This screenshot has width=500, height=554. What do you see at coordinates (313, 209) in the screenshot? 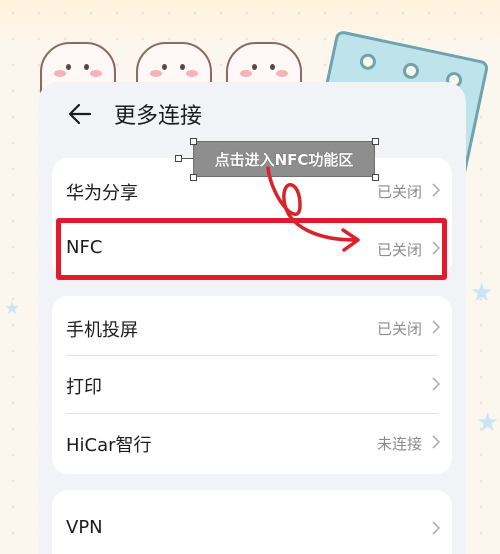
I see `annotation-arrow` at bounding box center [313, 209].